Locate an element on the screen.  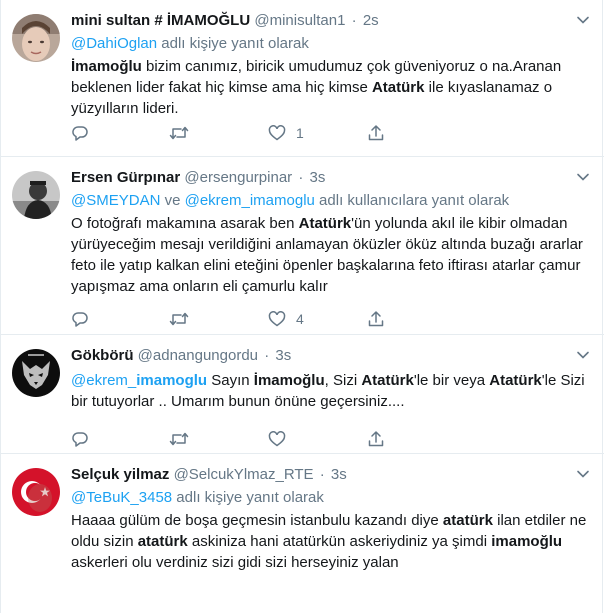
like-count: 4 is located at coordinates (300, 319).